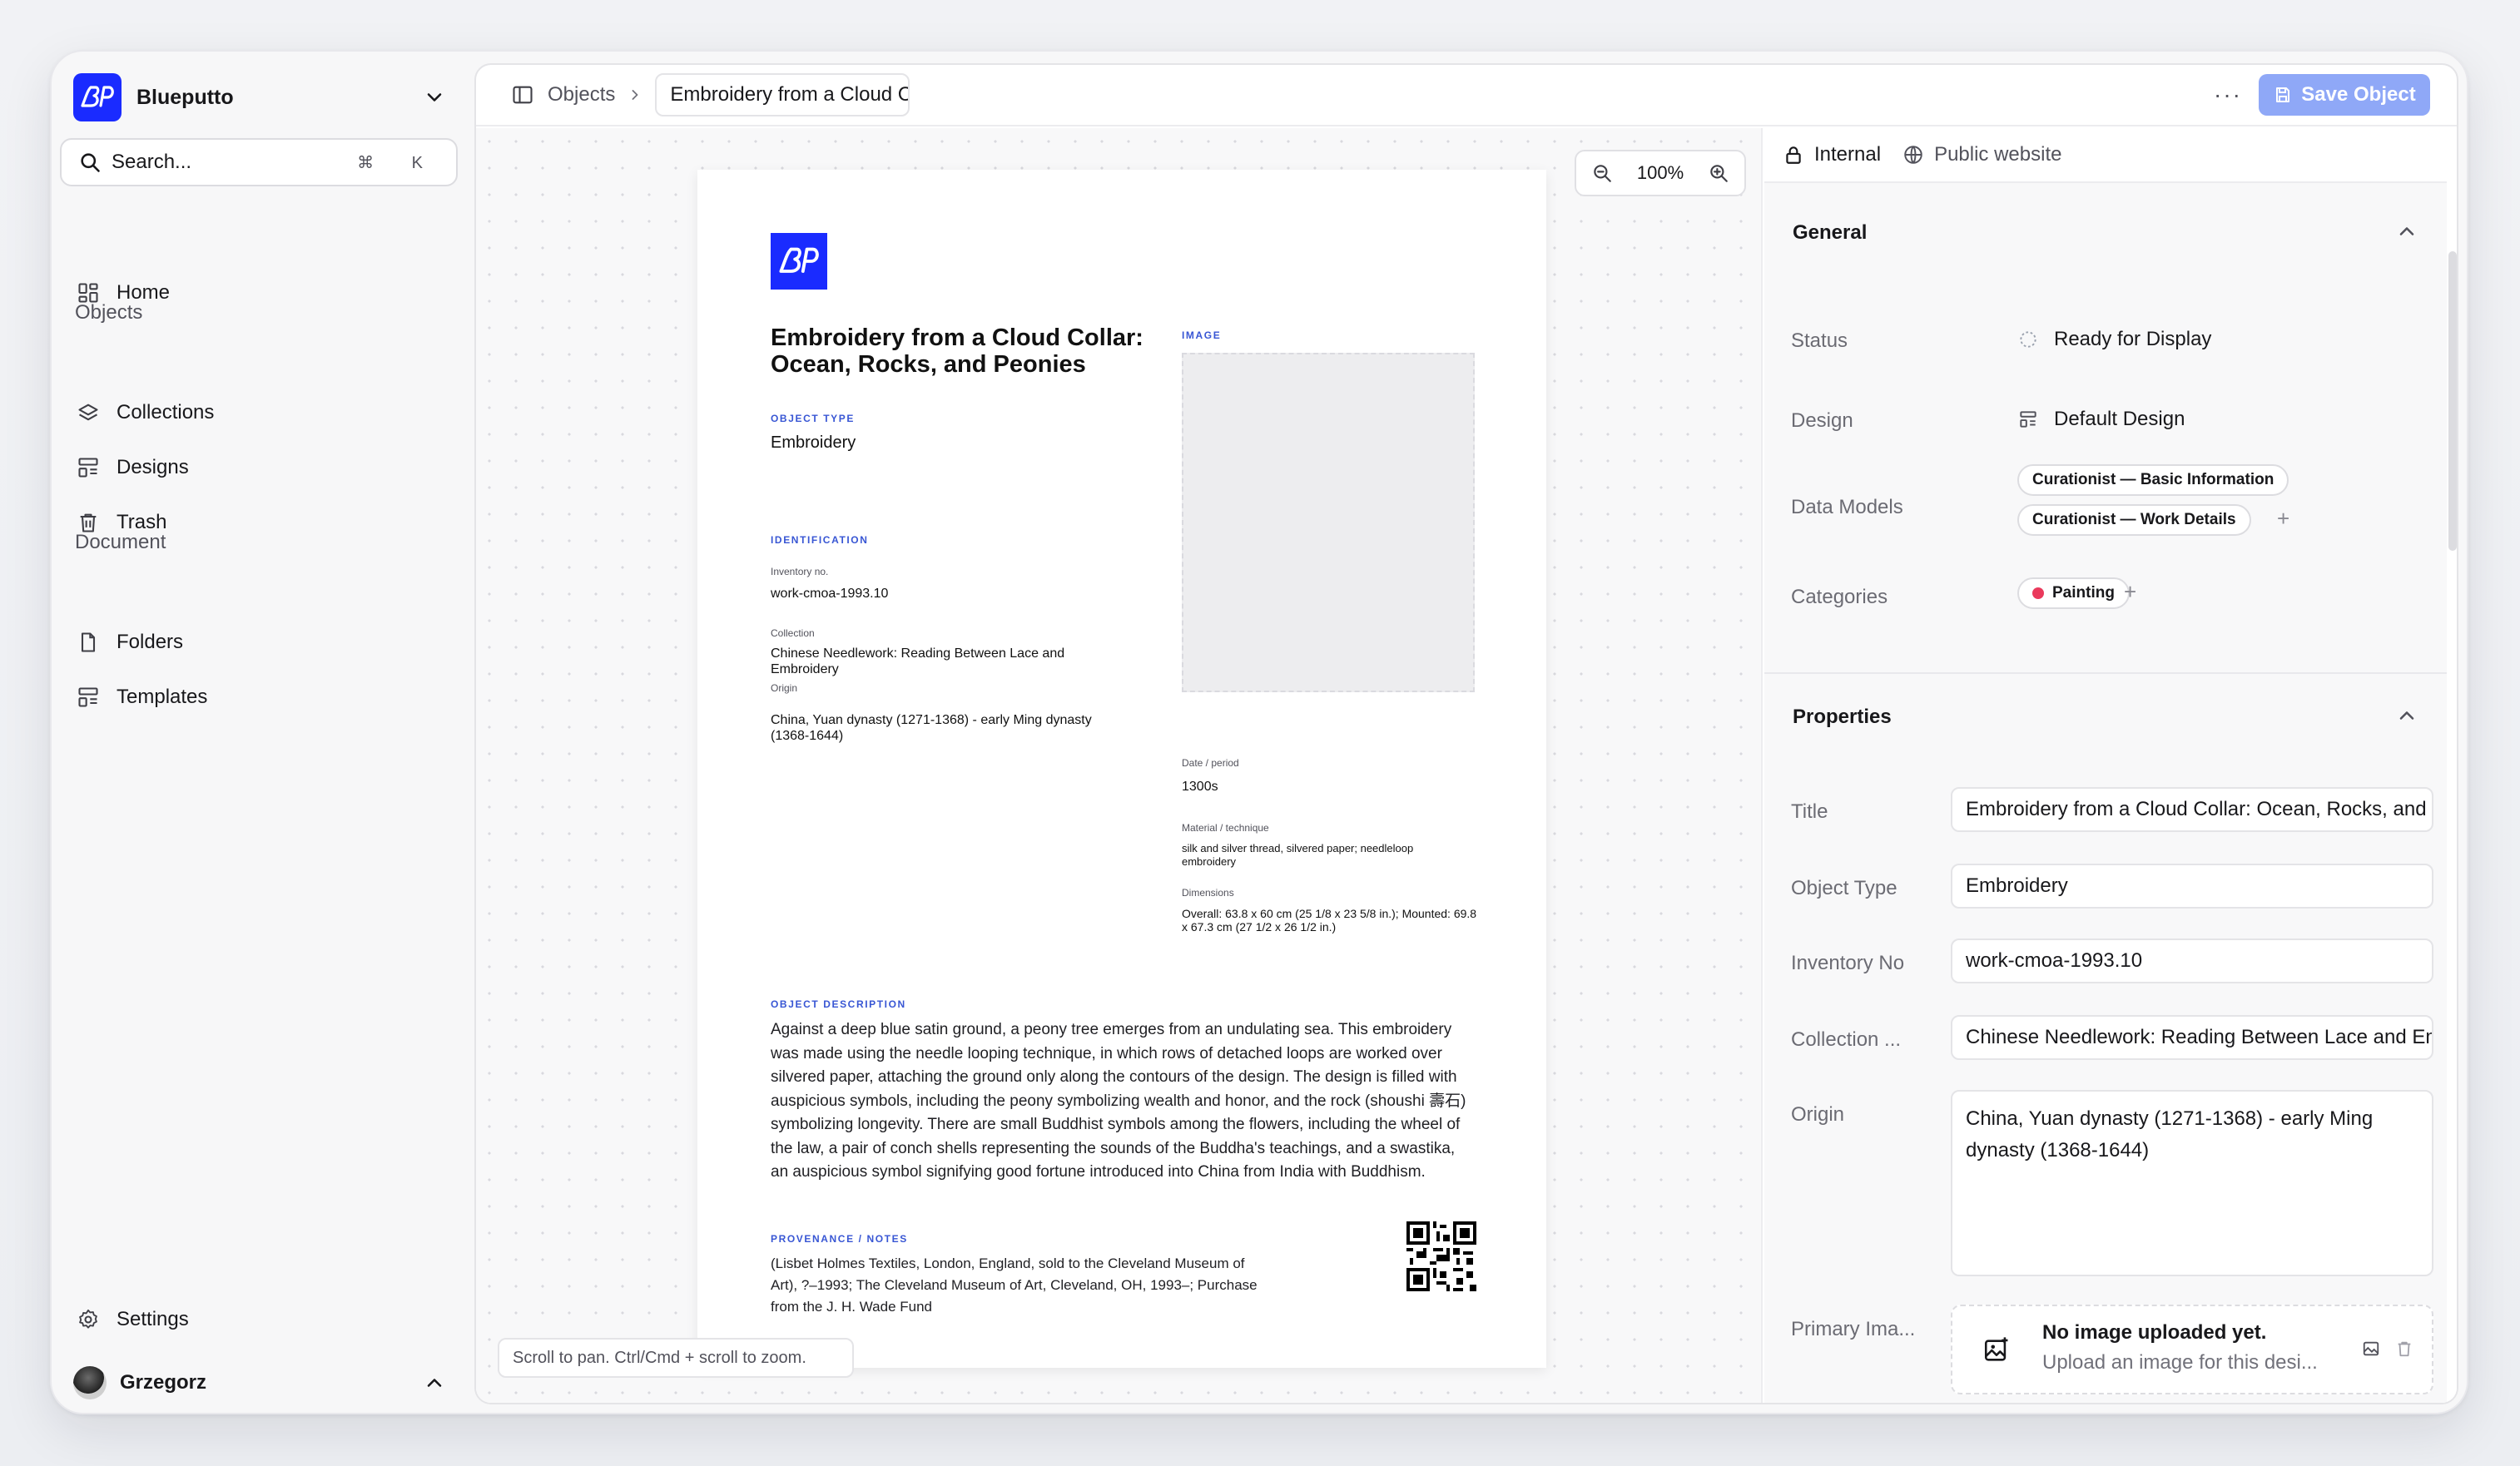 This screenshot has width=2520, height=1466. I want to click on sidebar-item-label: Templates, so click(162, 697).